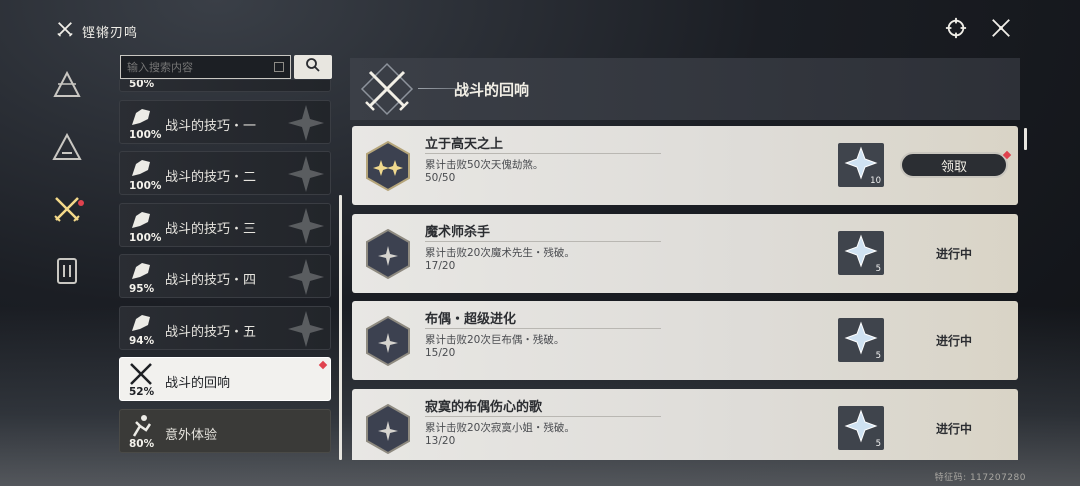  I want to click on reward-quantity: 10, so click(875, 181).